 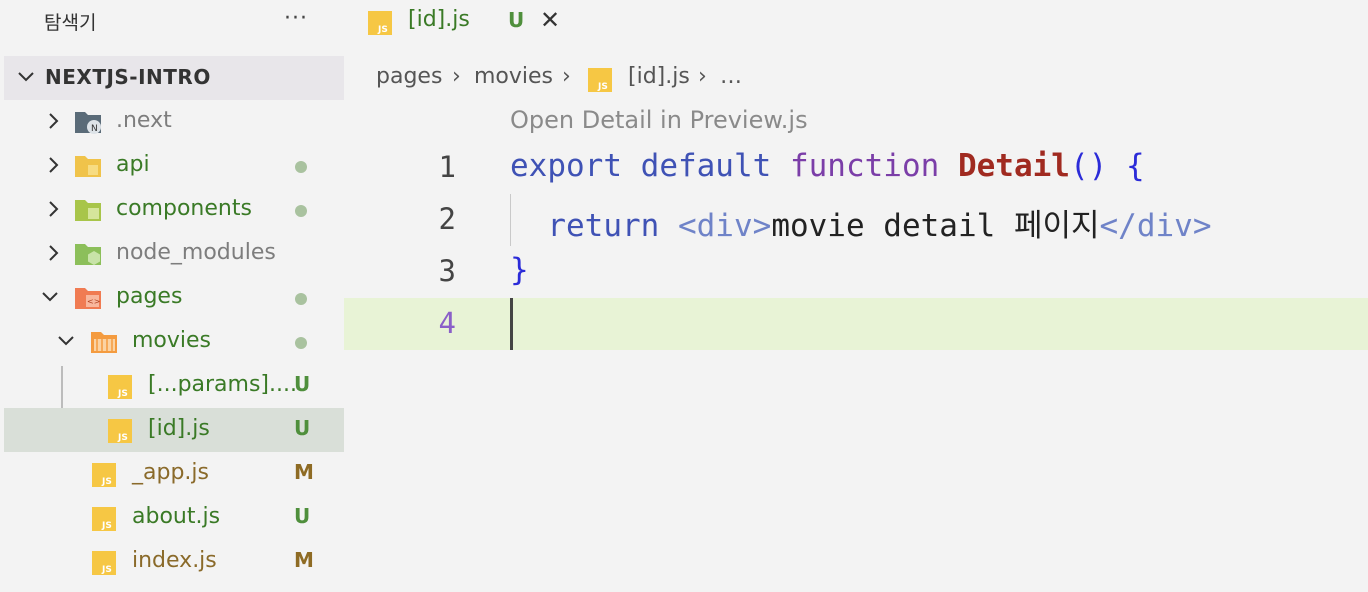 What do you see at coordinates (88, 123) in the screenshot?
I see `folder-next-icon: N` at bounding box center [88, 123].